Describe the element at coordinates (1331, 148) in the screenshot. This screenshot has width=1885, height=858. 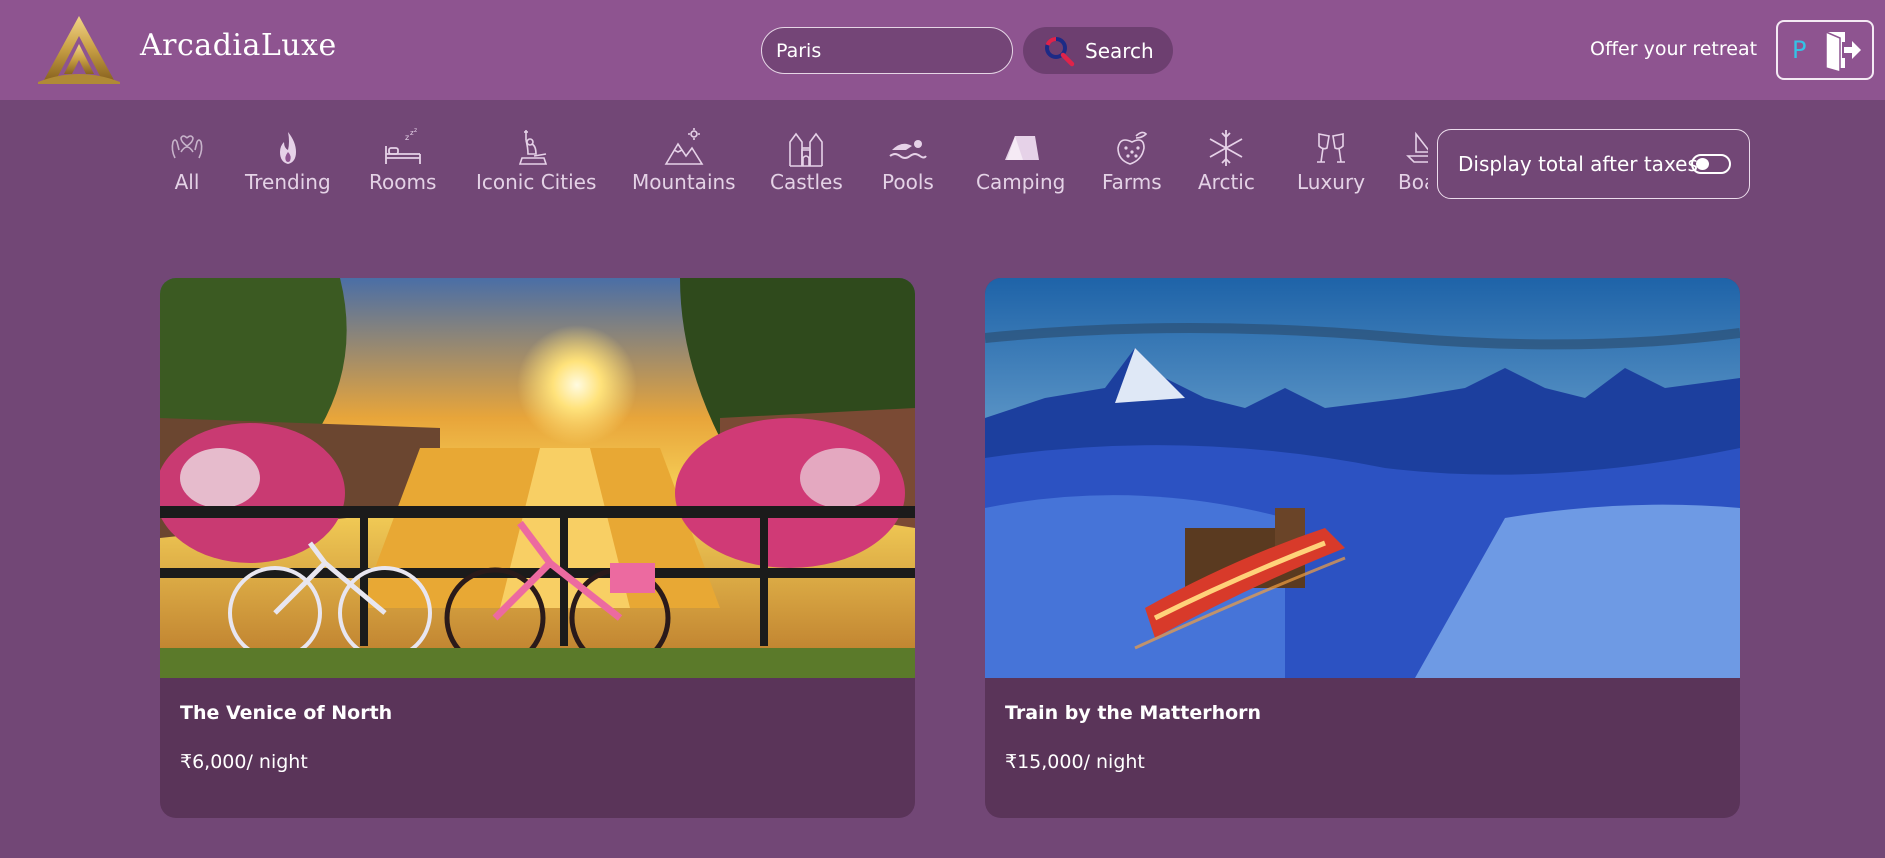
I see `champagne-icon` at that location.